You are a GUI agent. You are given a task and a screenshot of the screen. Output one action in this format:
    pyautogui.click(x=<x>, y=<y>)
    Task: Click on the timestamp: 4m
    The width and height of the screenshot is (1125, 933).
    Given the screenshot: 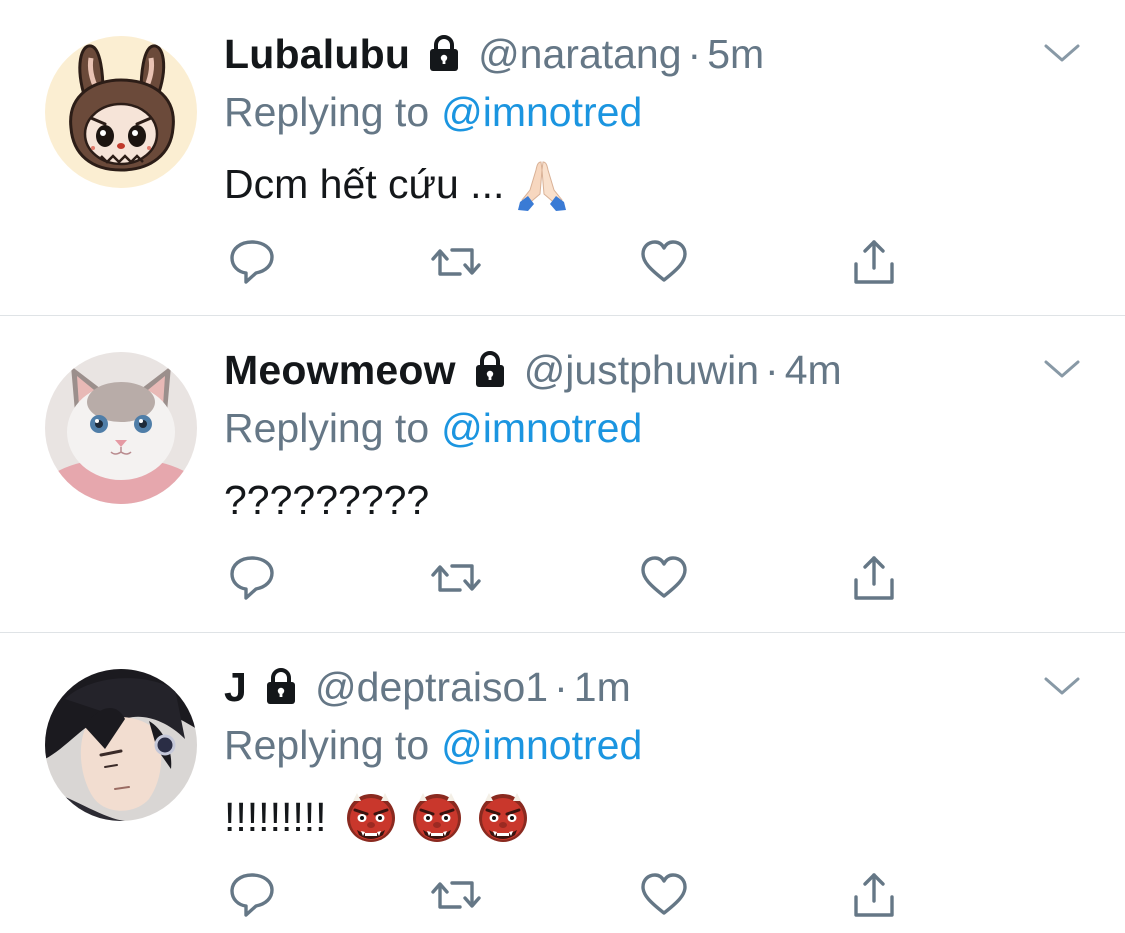 What is the action you would take?
    pyautogui.click(x=813, y=370)
    